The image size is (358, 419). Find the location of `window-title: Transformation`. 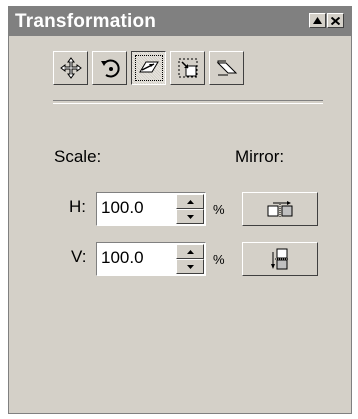

window-title: Transformation is located at coordinates (86, 21).